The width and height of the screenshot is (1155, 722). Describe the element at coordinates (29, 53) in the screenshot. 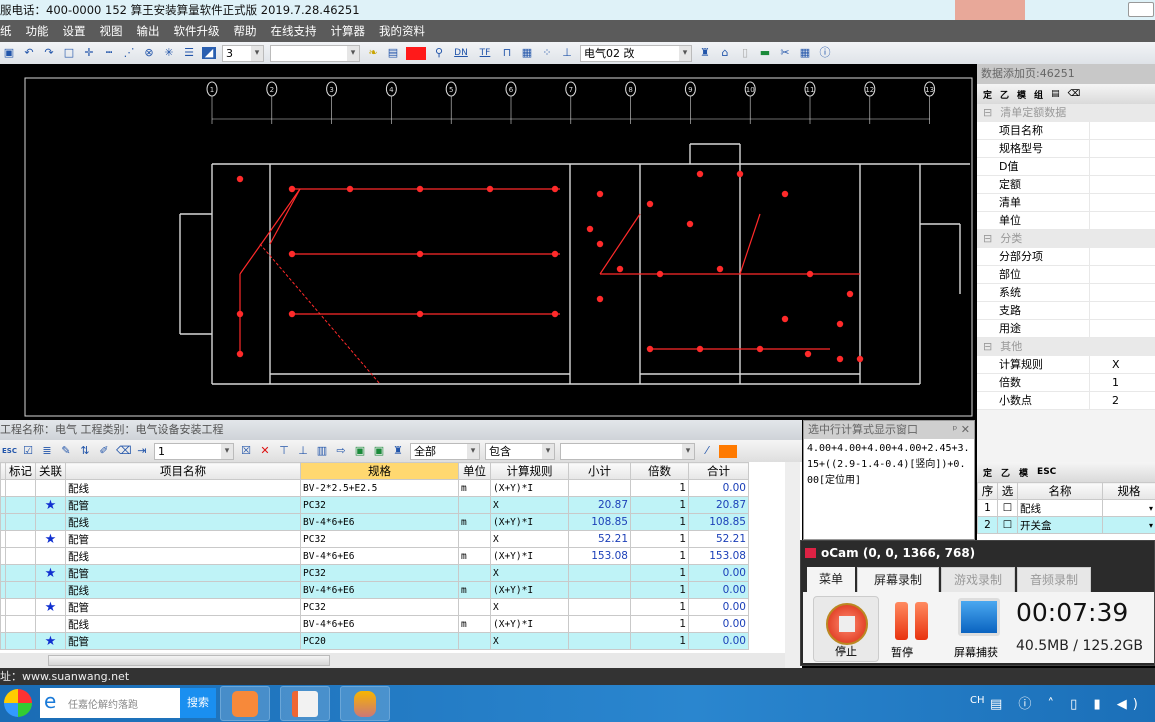

I see `undo-icon: ↶` at that location.